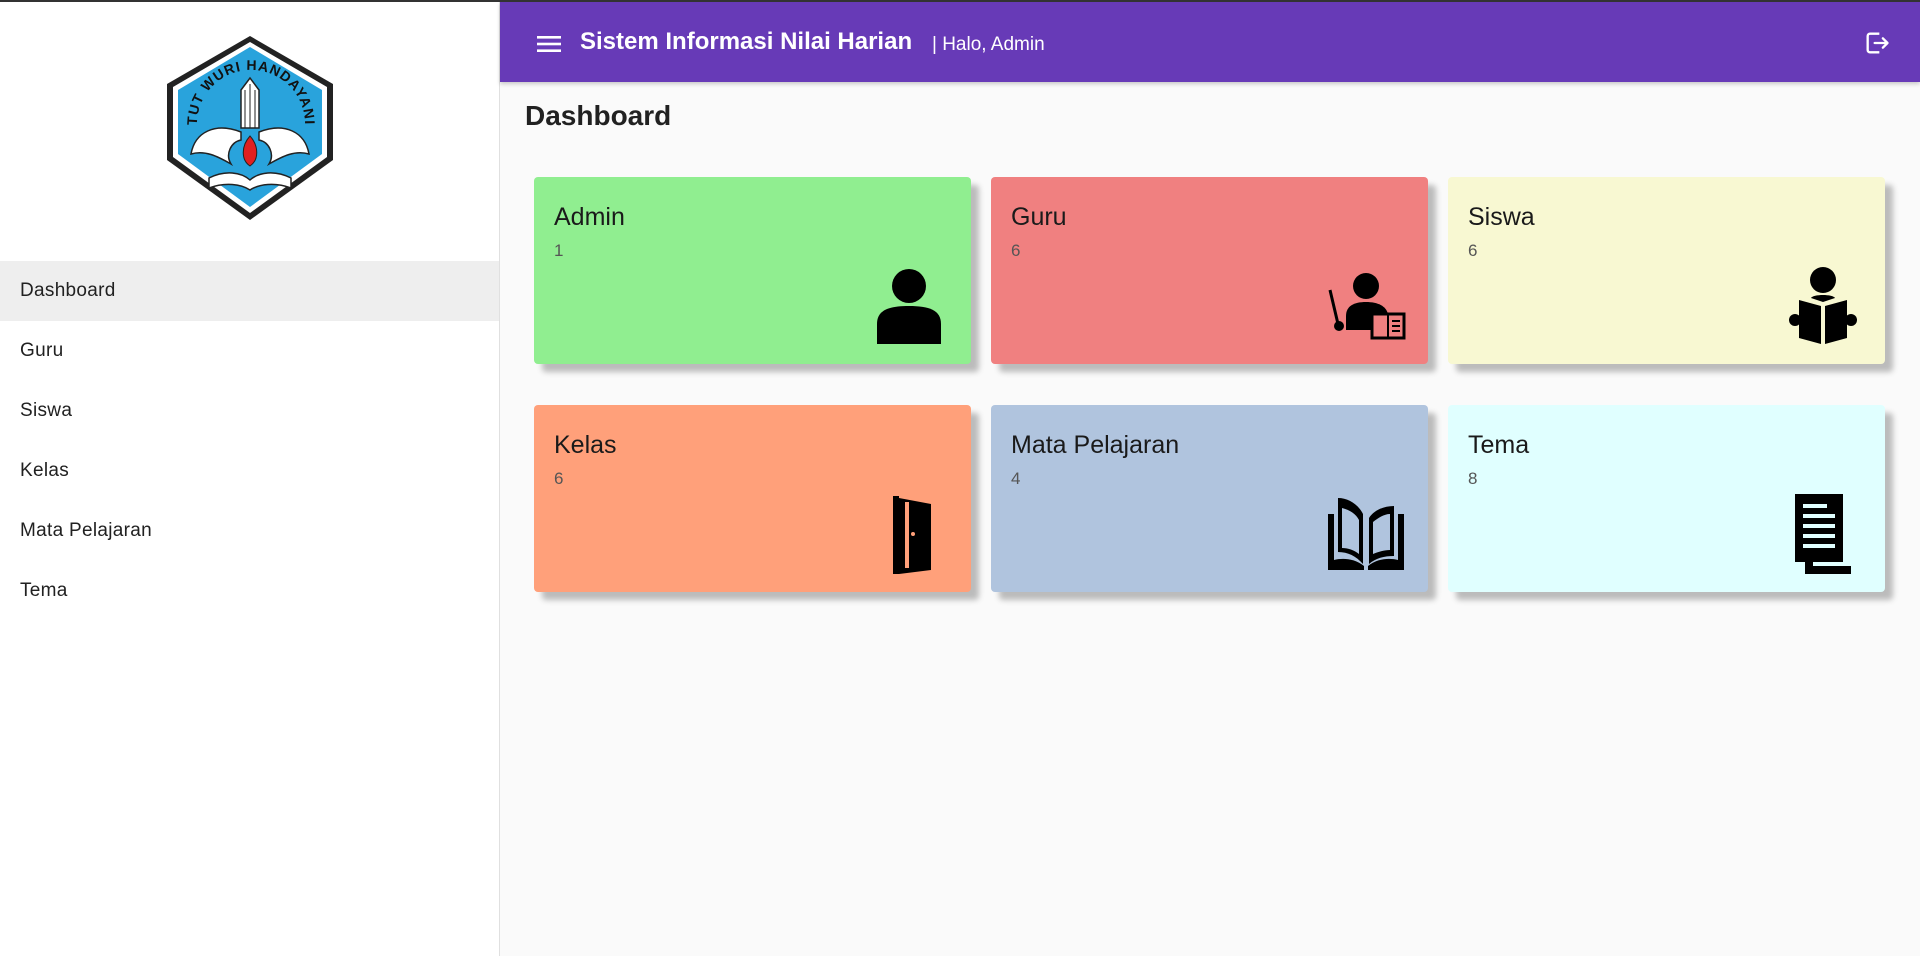 The height and width of the screenshot is (956, 1920). I want to click on card-title: Kelas, so click(585, 445).